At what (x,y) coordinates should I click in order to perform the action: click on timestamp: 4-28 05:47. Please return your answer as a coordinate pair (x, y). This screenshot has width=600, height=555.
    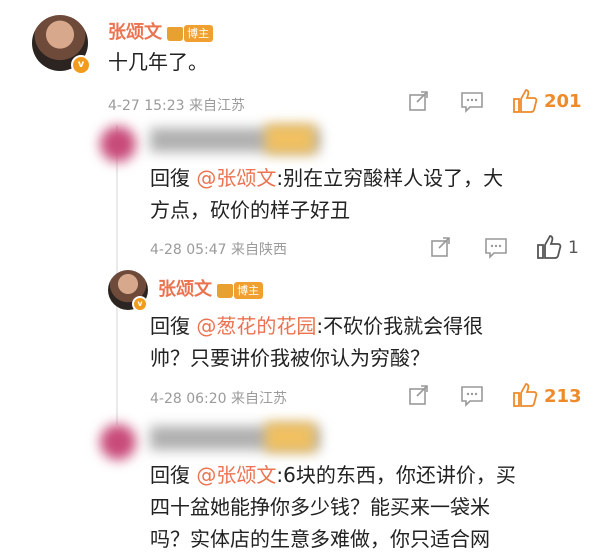
    Looking at the image, I should click on (188, 250).